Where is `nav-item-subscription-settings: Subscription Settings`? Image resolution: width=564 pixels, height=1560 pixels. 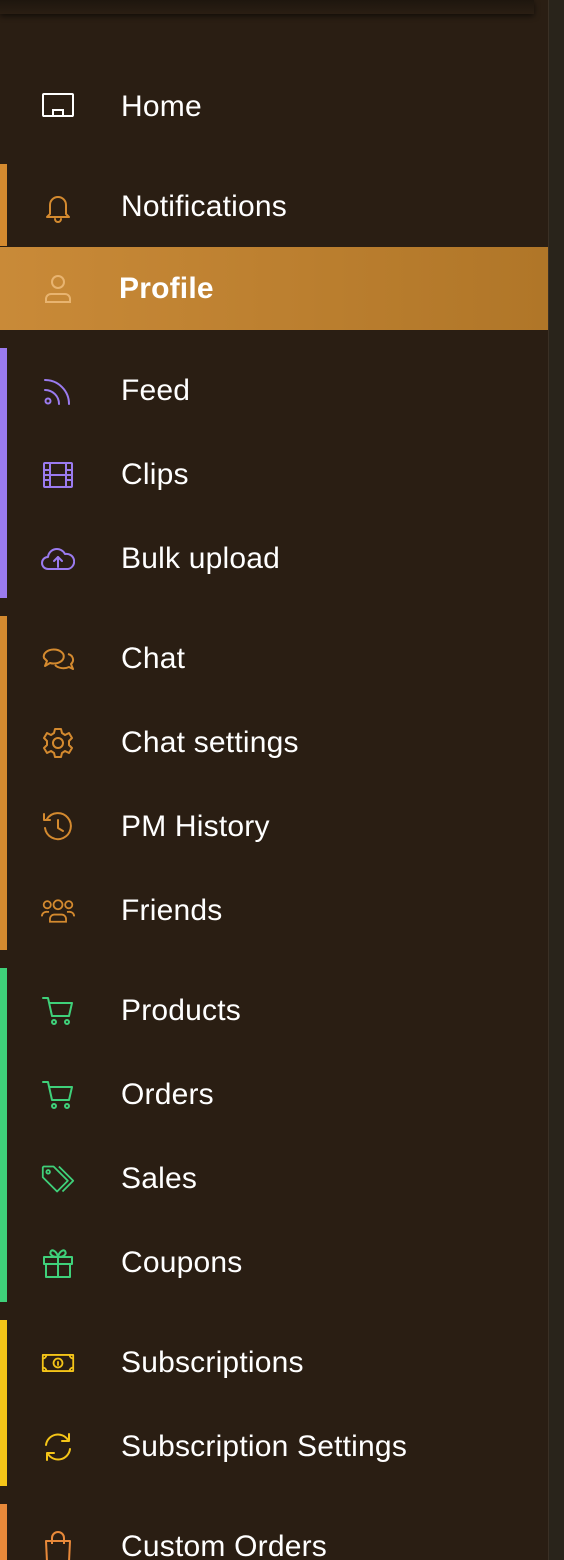
nav-item-subscription-settings: Subscription Settings is located at coordinates (274, 1447).